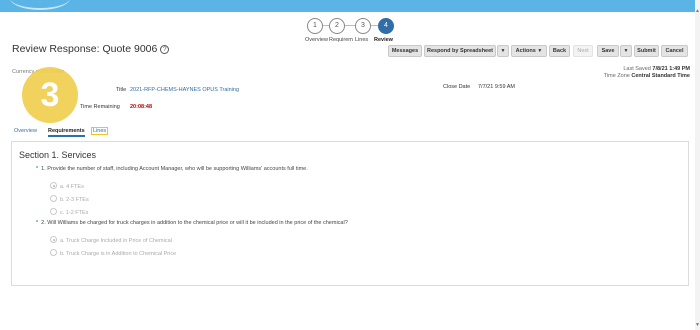 The width and height of the screenshot is (700, 330). What do you see at coordinates (637, 69) in the screenshot?
I see `last-saved-label: Last Saved` at bounding box center [637, 69].